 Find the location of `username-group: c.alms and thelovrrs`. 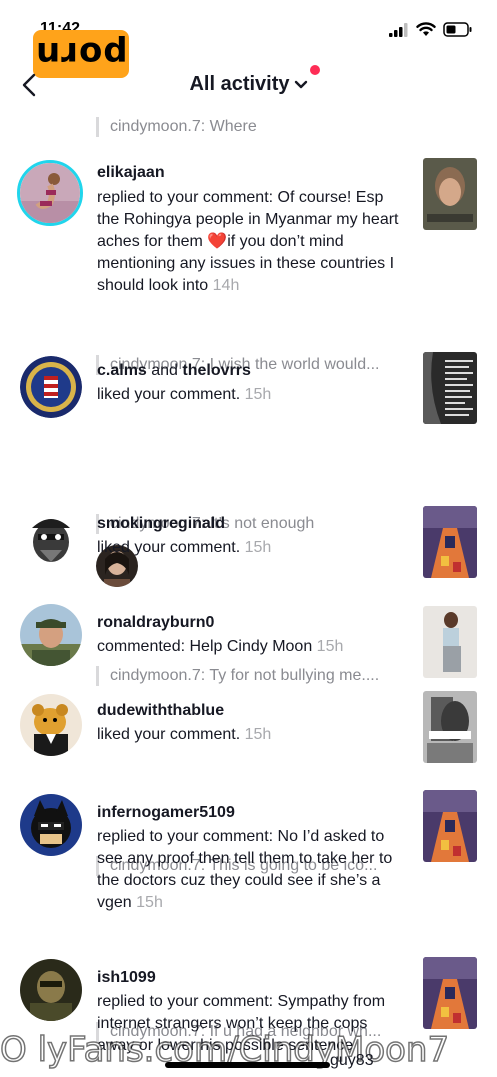

username-group: c.alms and thelovrrs is located at coordinates (174, 370).